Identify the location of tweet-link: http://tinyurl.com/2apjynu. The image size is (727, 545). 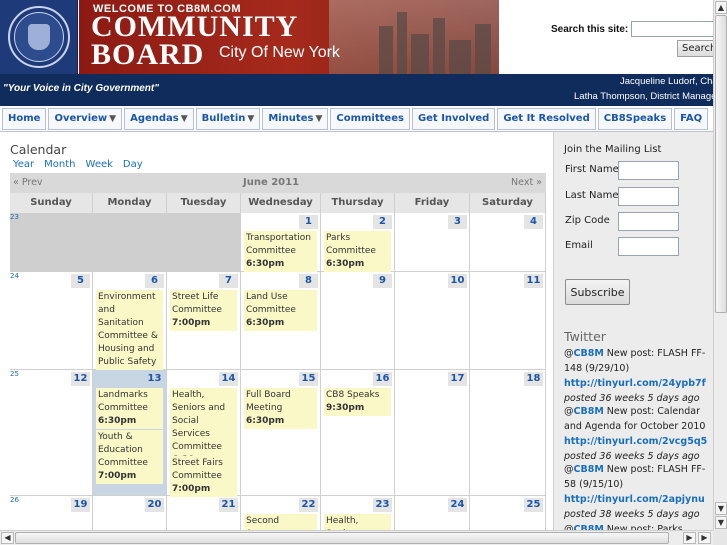
(638, 499).